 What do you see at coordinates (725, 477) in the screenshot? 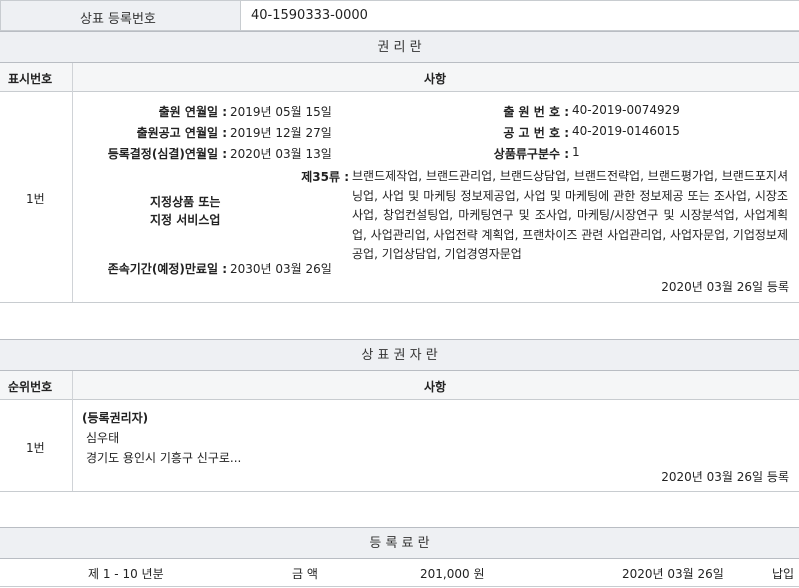
I see `holder-reg-note: 2020년 03월 26일 등록` at bounding box center [725, 477].